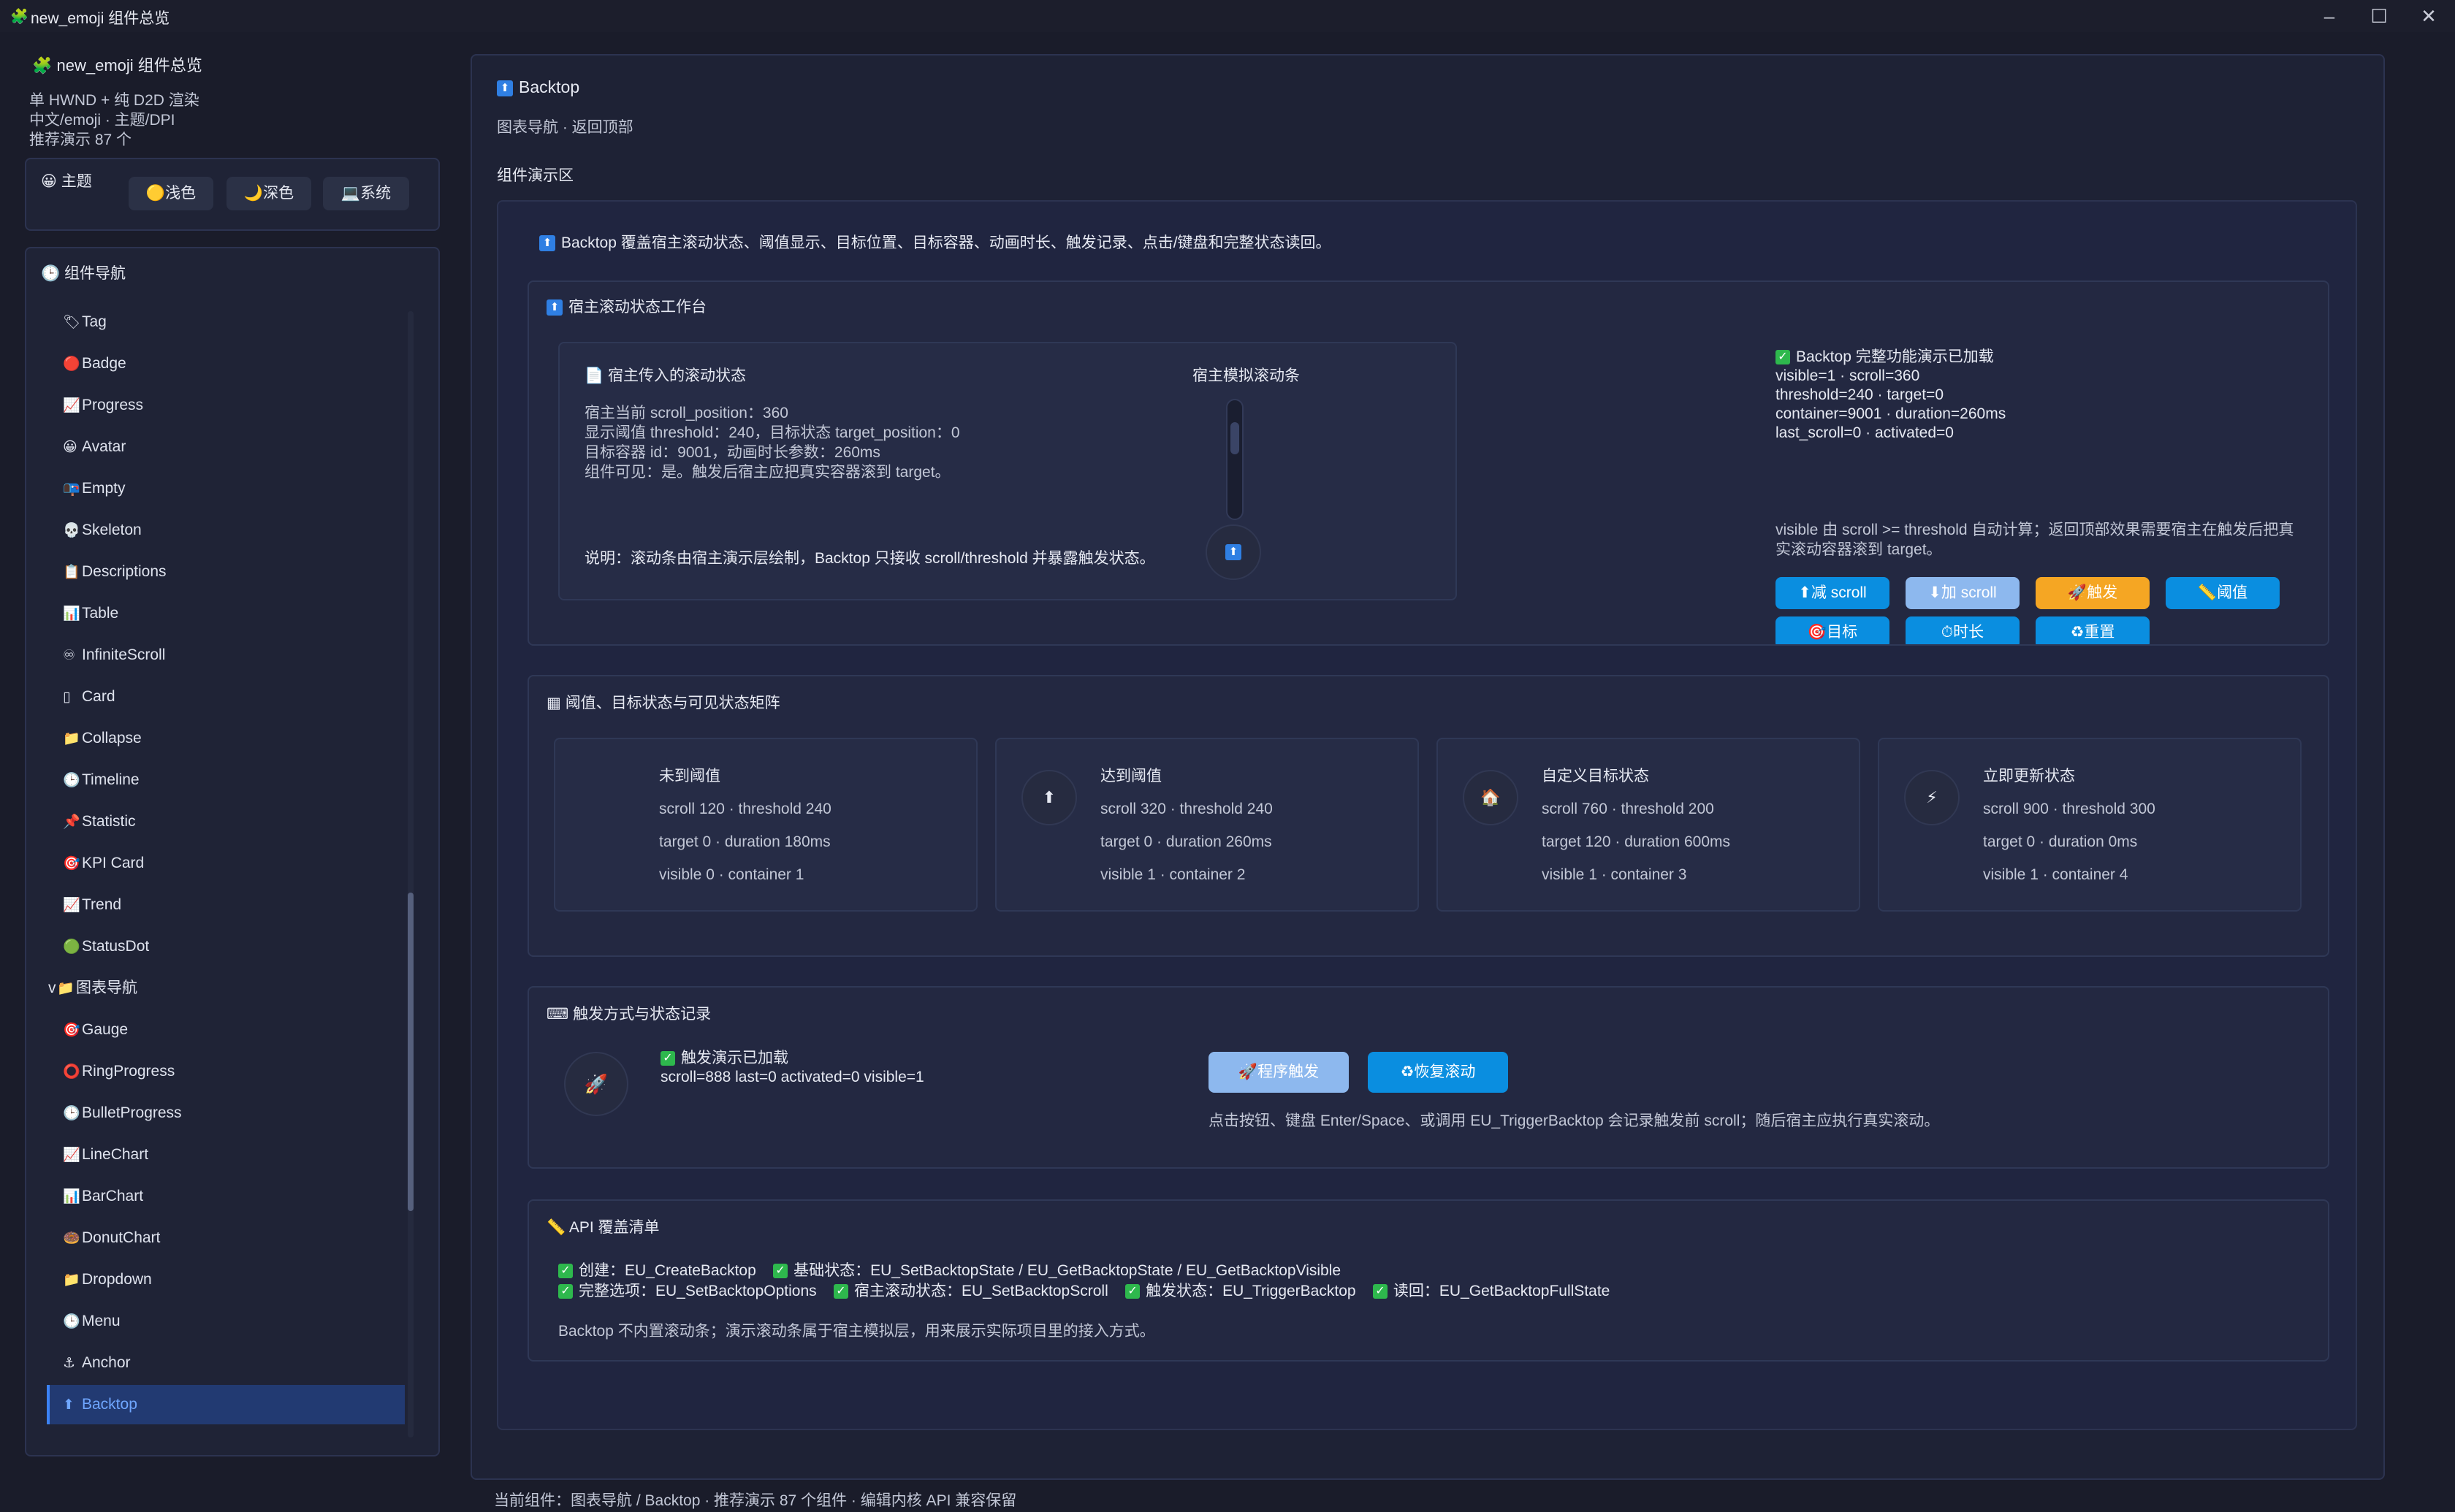  I want to click on sidebar-item: 📊 BarChart, so click(226, 1196).